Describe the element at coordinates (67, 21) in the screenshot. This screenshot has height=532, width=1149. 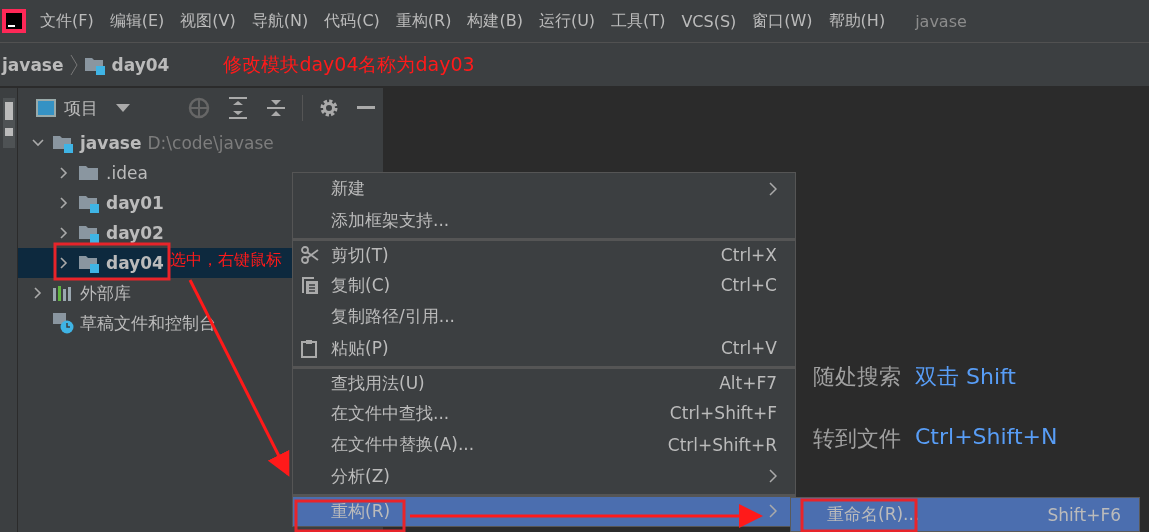
I see `menu-item: 文件(F)` at that location.